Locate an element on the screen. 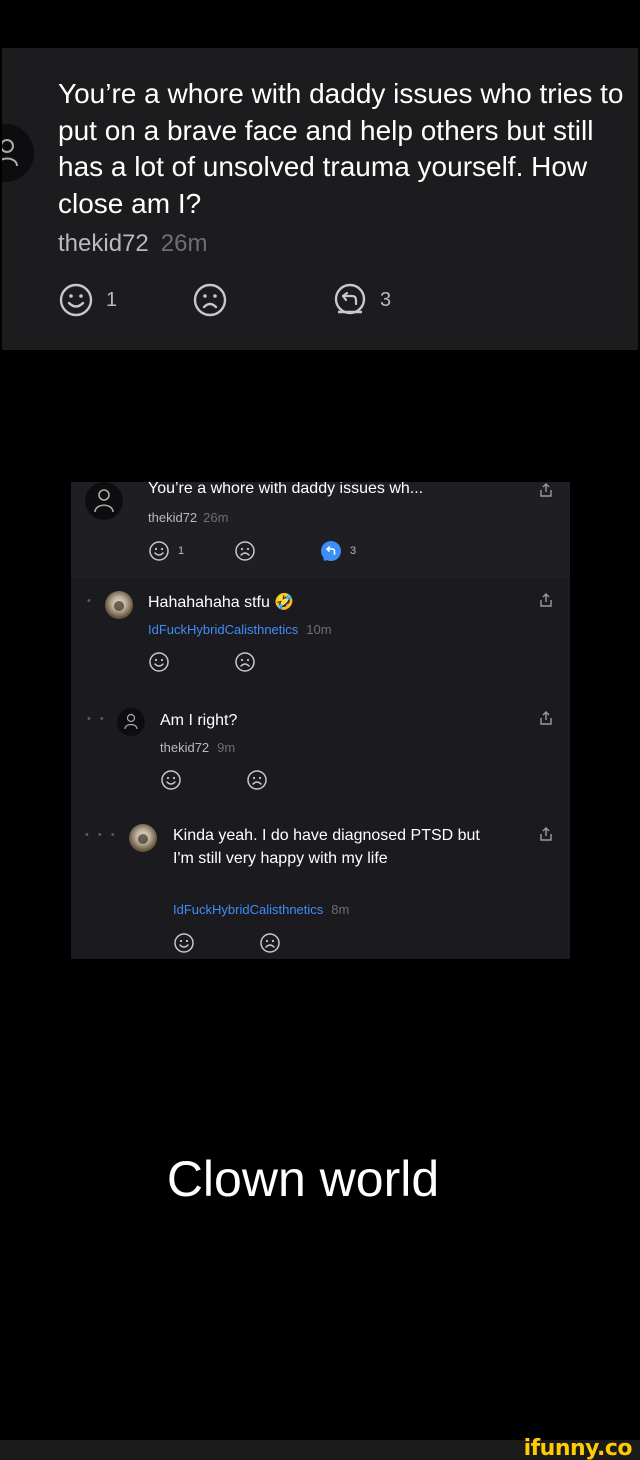 This screenshot has width=640, height=1460. reply-meta: IdFuckHybridCalisthnetics 8m is located at coordinates (261, 909).